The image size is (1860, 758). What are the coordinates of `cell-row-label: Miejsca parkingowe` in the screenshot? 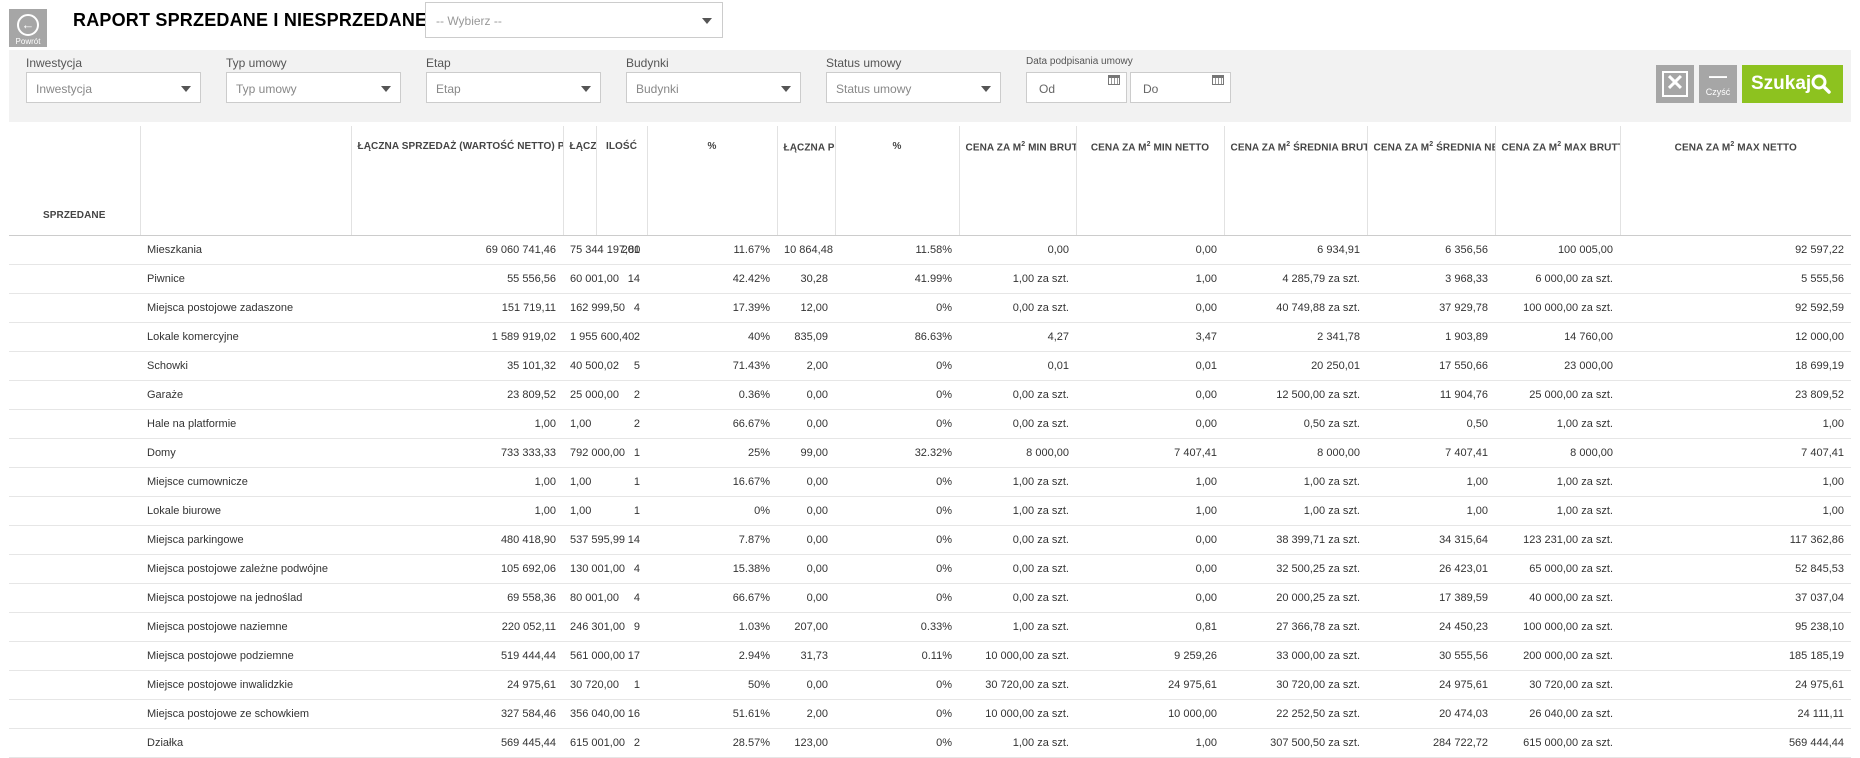 It's located at (245, 540).